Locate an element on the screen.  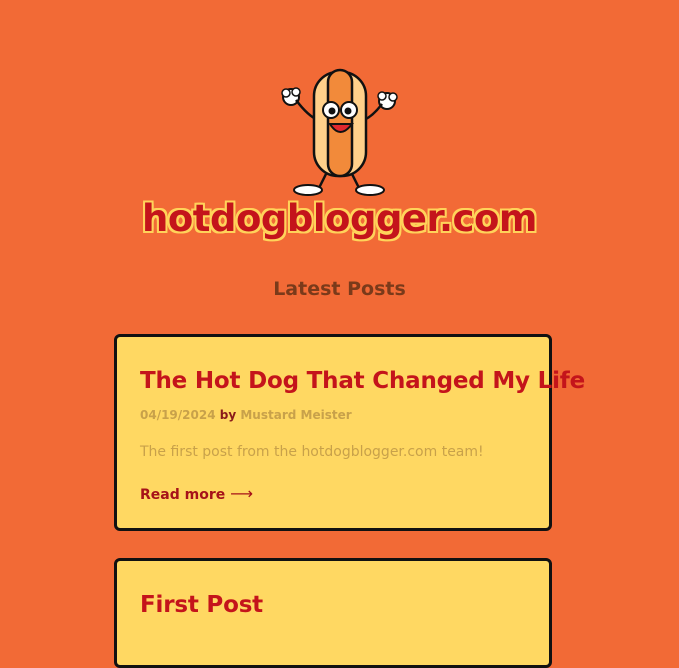
site-title: hotdogblogger.com is located at coordinates (339, 218).